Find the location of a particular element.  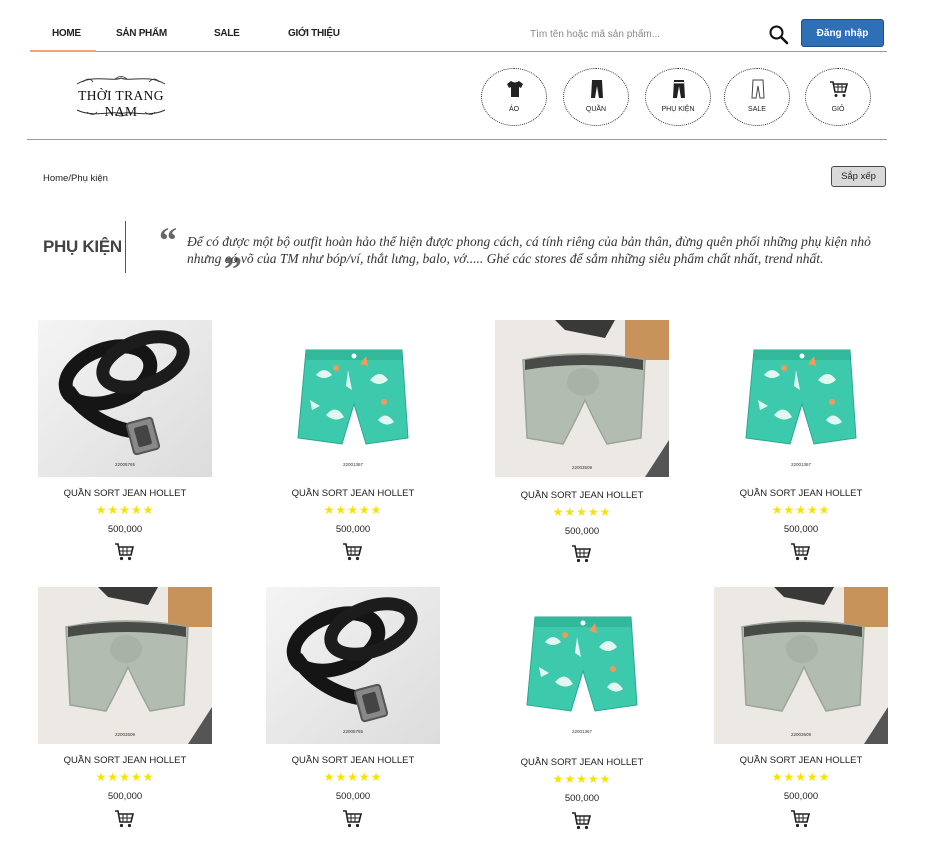

nav-home: HOME is located at coordinates (66, 33).